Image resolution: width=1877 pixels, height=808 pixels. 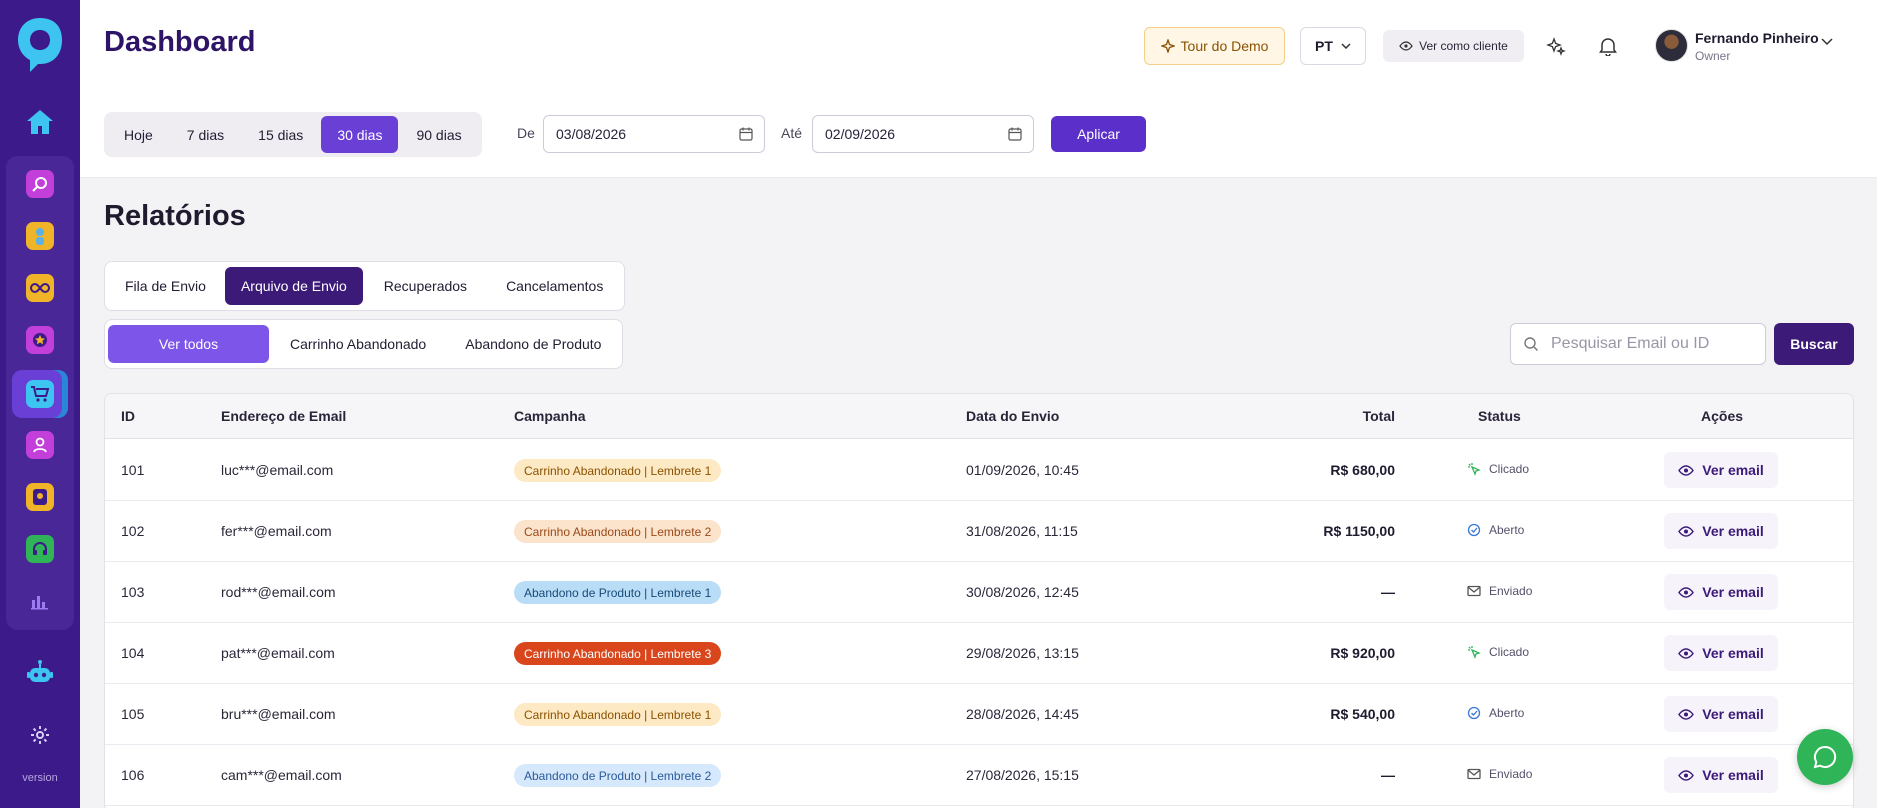 What do you see at coordinates (40, 122) in the screenshot?
I see `home-nav` at bounding box center [40, 122].